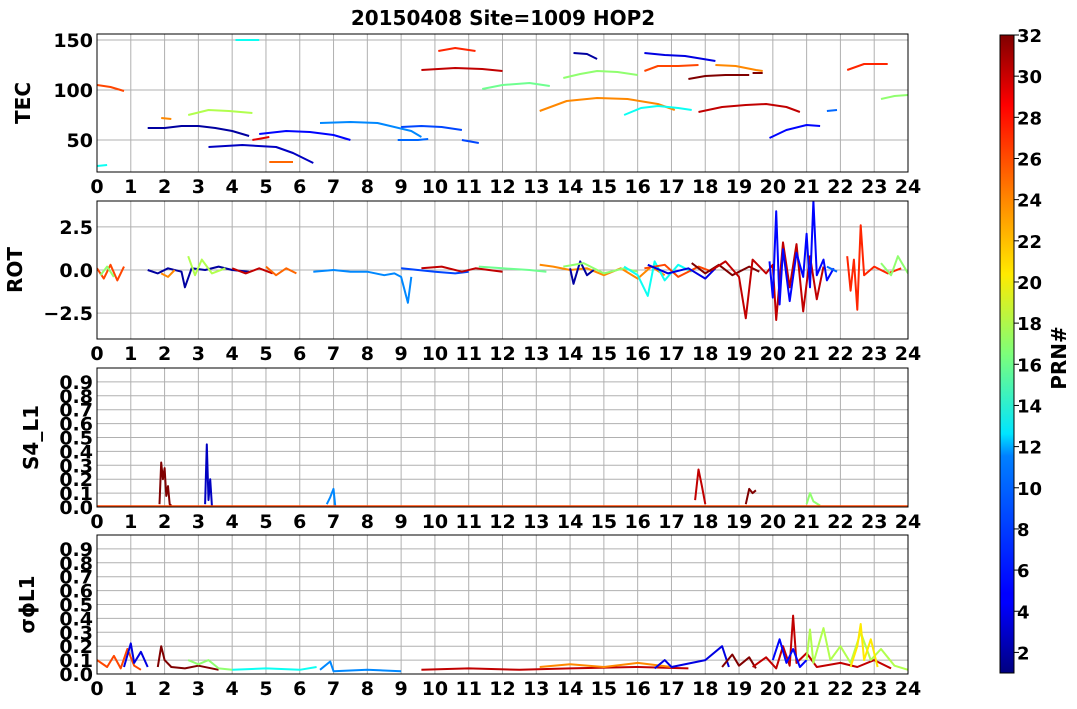 Image resolution: width=1077 pixels, height=709 pixels. I want to click on x-tick-label: 24, so click(908, 354).